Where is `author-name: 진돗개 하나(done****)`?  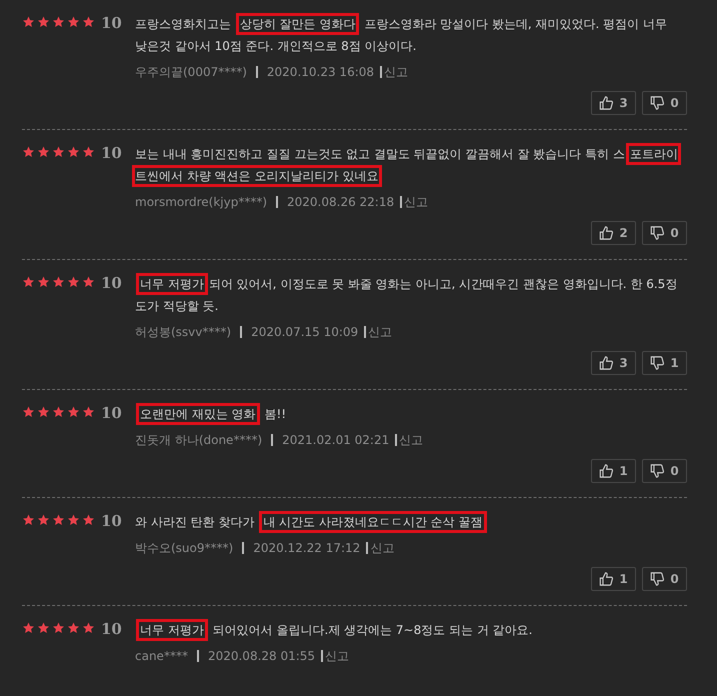 author-name: 진돗개 하나(done****) is located at coordinates (198, 440).